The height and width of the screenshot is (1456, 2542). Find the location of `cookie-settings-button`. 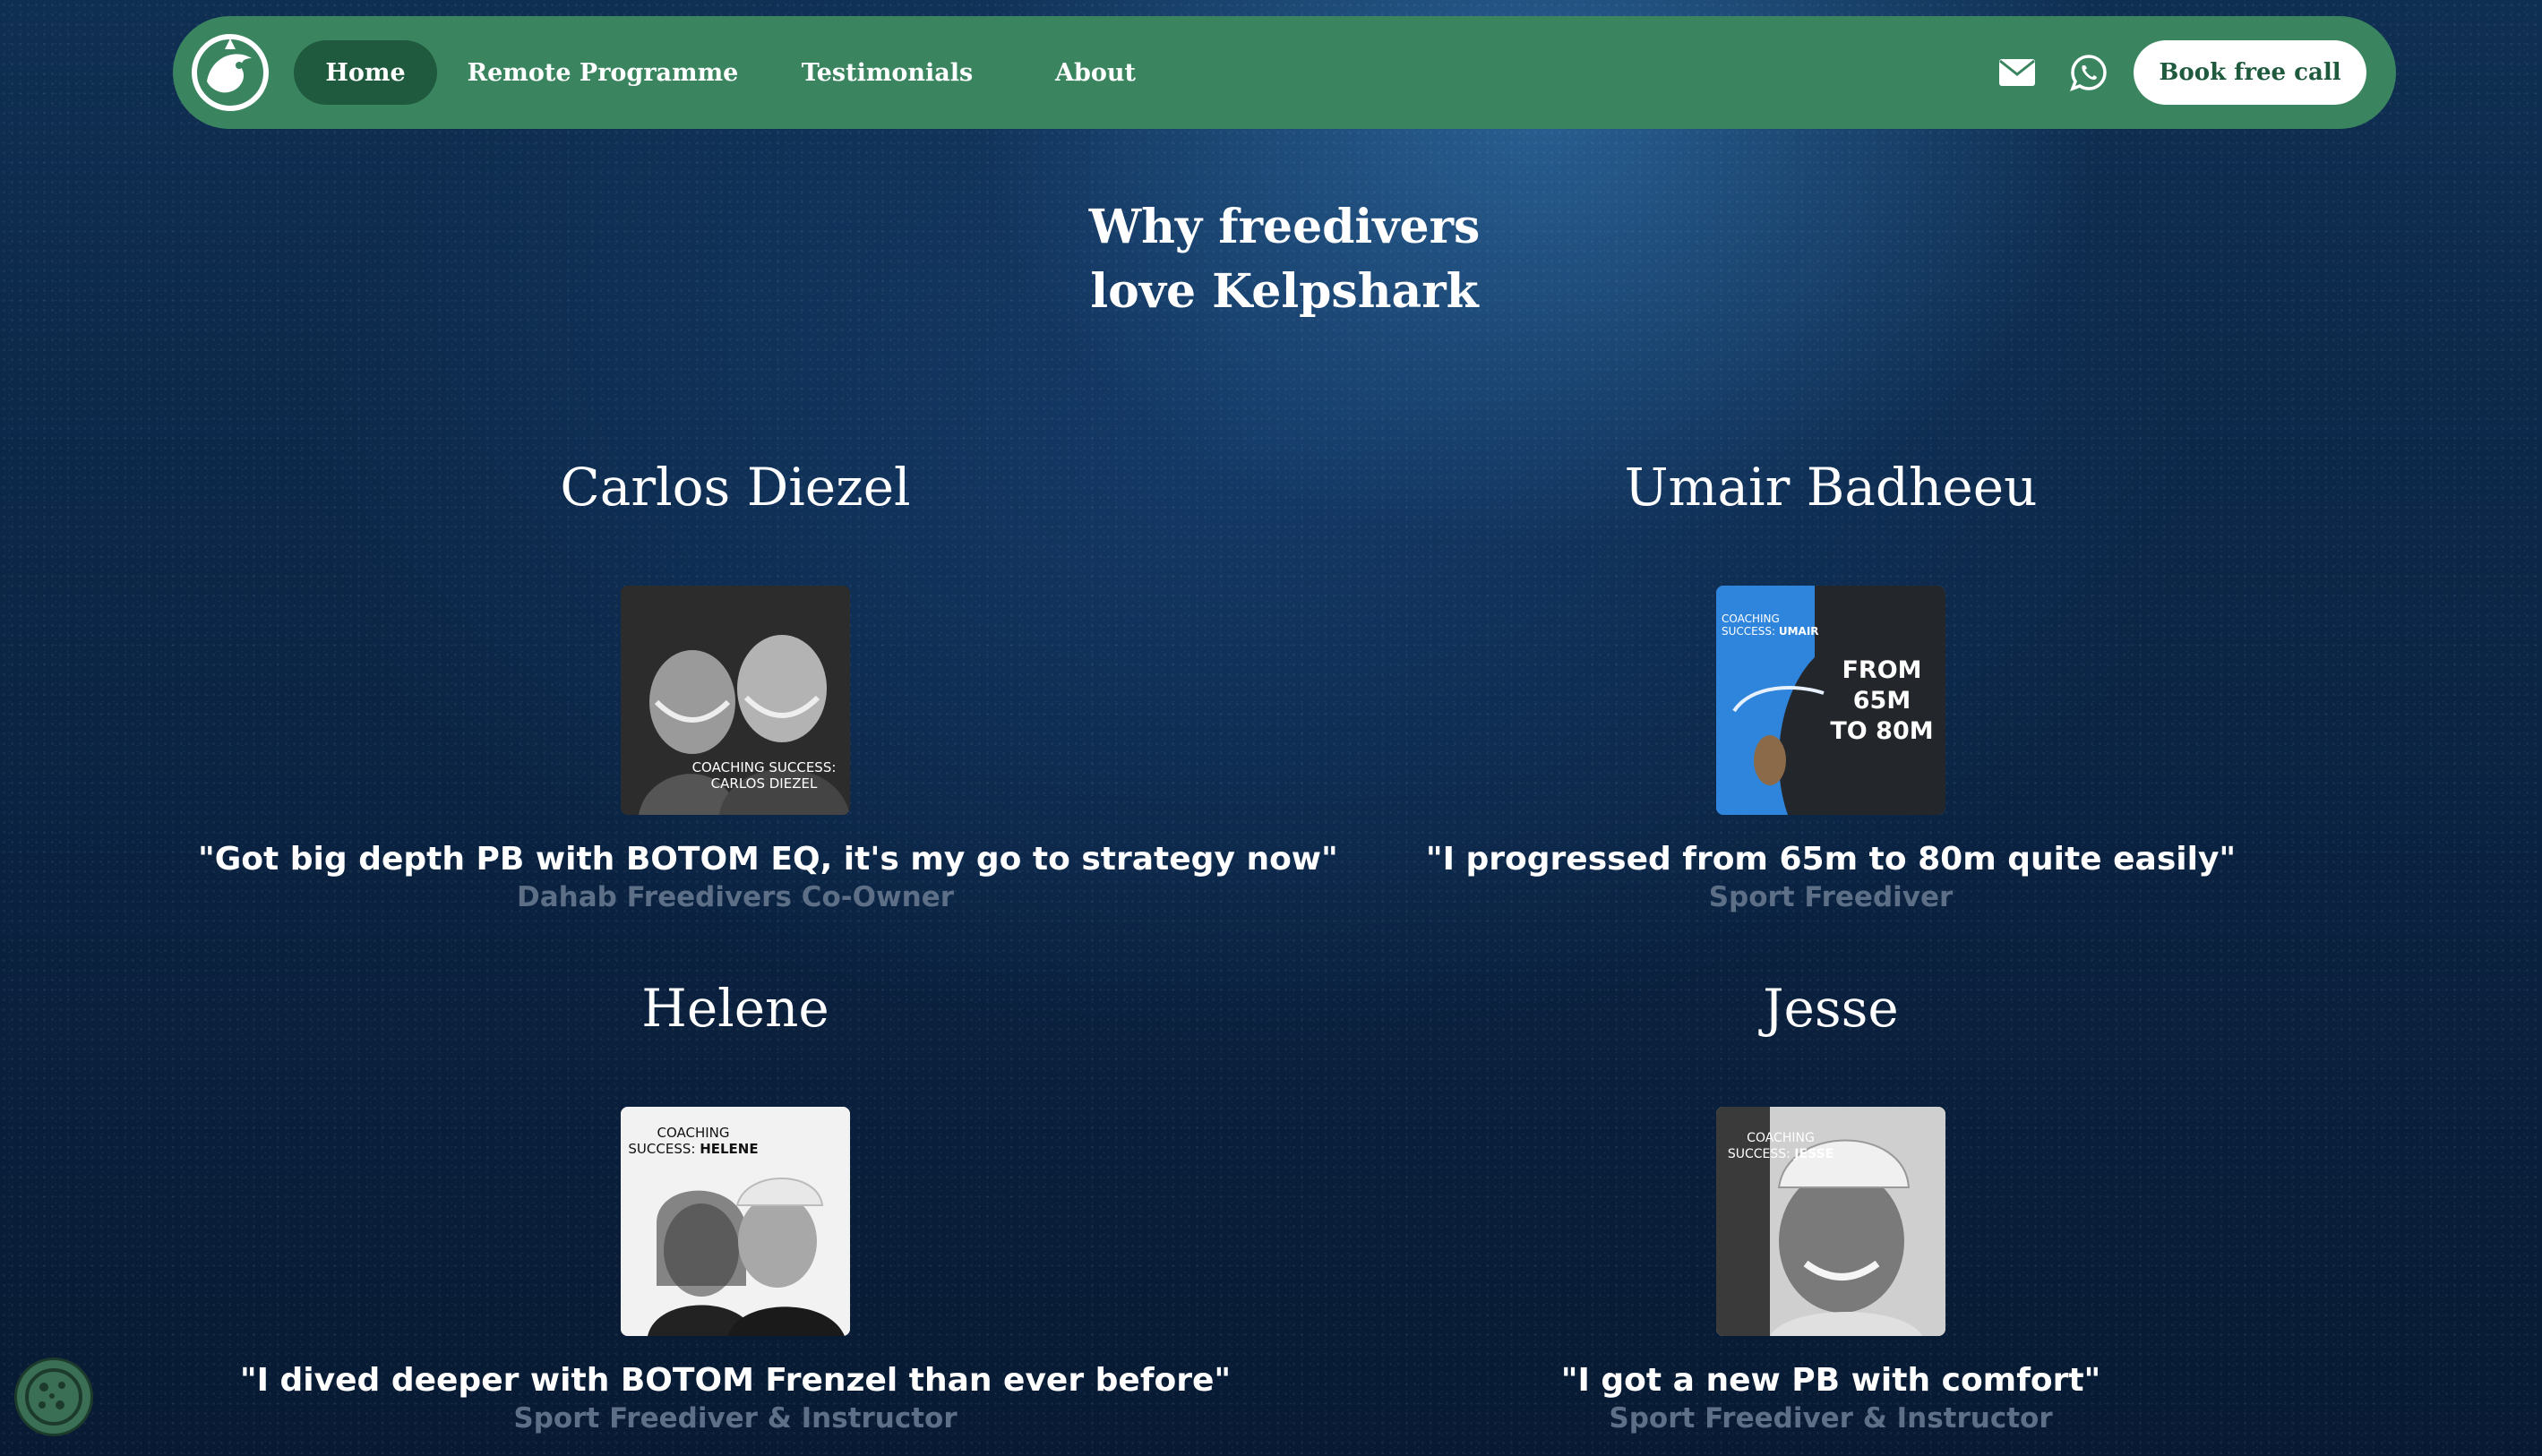

cookie-settings-button is located at coordinates (53, 1397).